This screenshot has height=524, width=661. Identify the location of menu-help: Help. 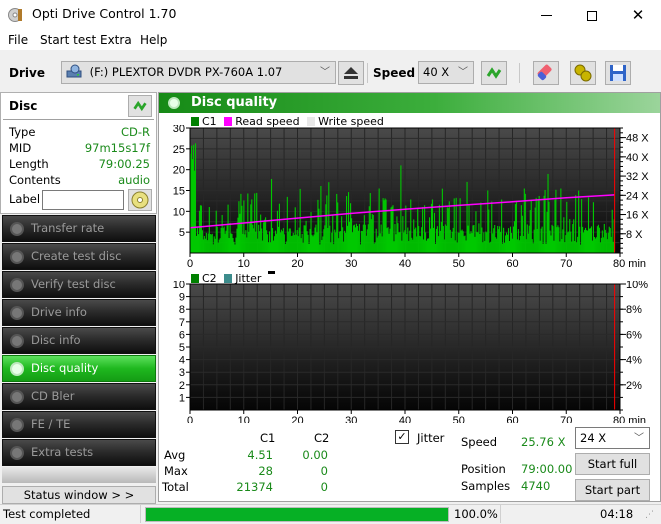
(153, 40).